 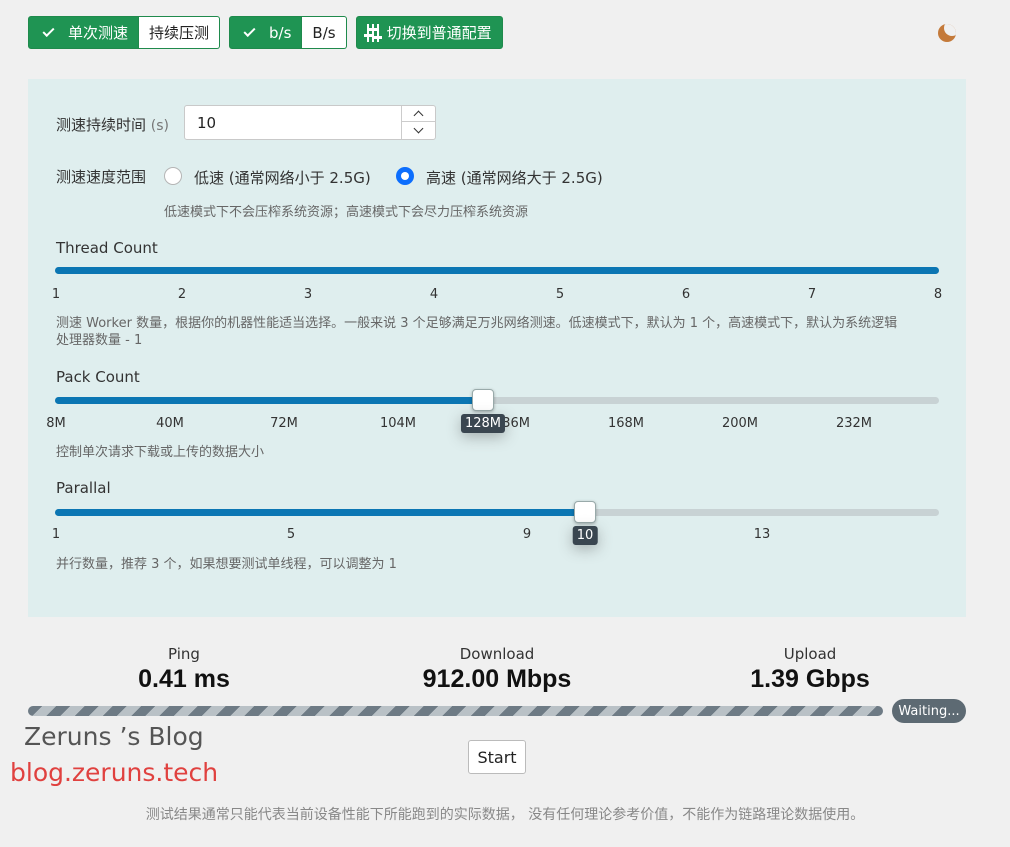 I want to click on unit-bytes-label: B/s, so click(x=324, y=32).